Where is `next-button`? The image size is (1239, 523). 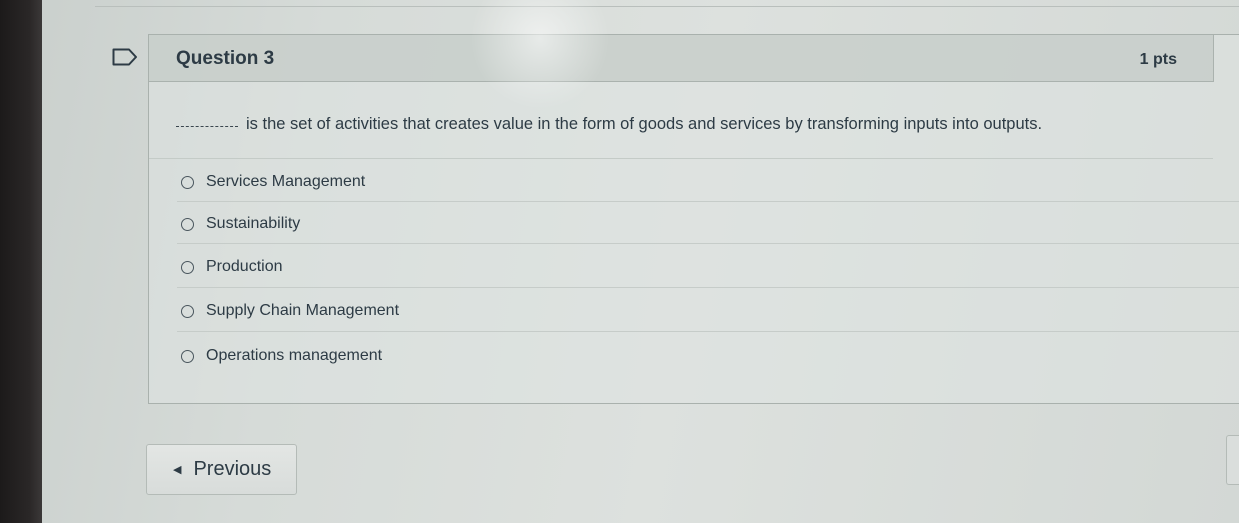
next-button is located at coordinates (1232, 460).